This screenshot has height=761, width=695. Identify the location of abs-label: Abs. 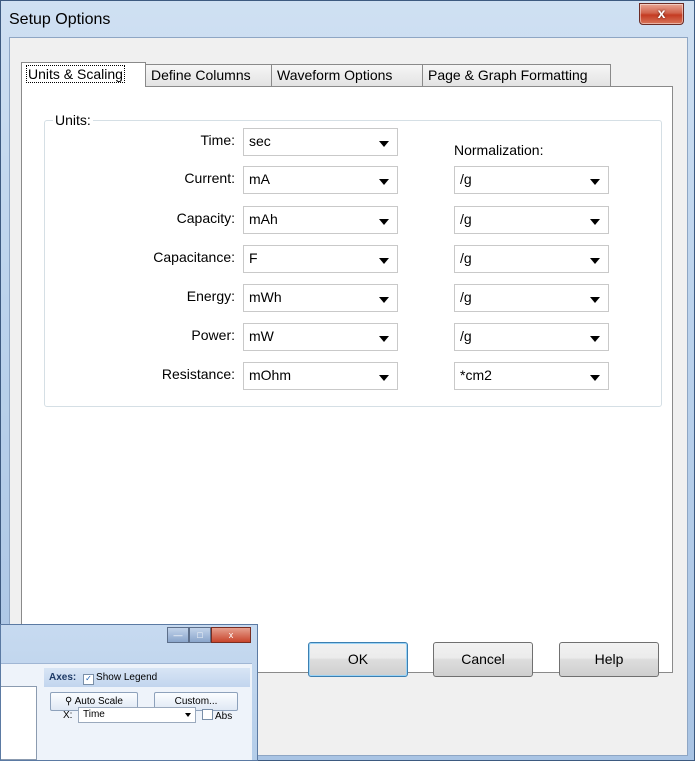
(224, 716).